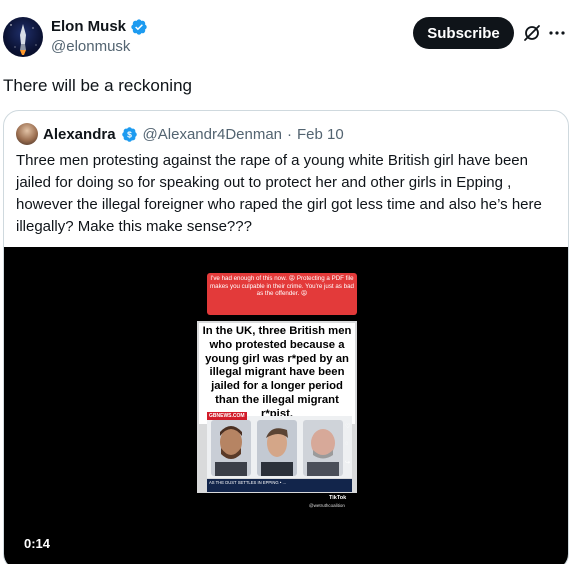 This screenshot has height=564, width=569. Describe the element at coordinates (23, 37) in the screenshot. I see `author-avatar` at that location.